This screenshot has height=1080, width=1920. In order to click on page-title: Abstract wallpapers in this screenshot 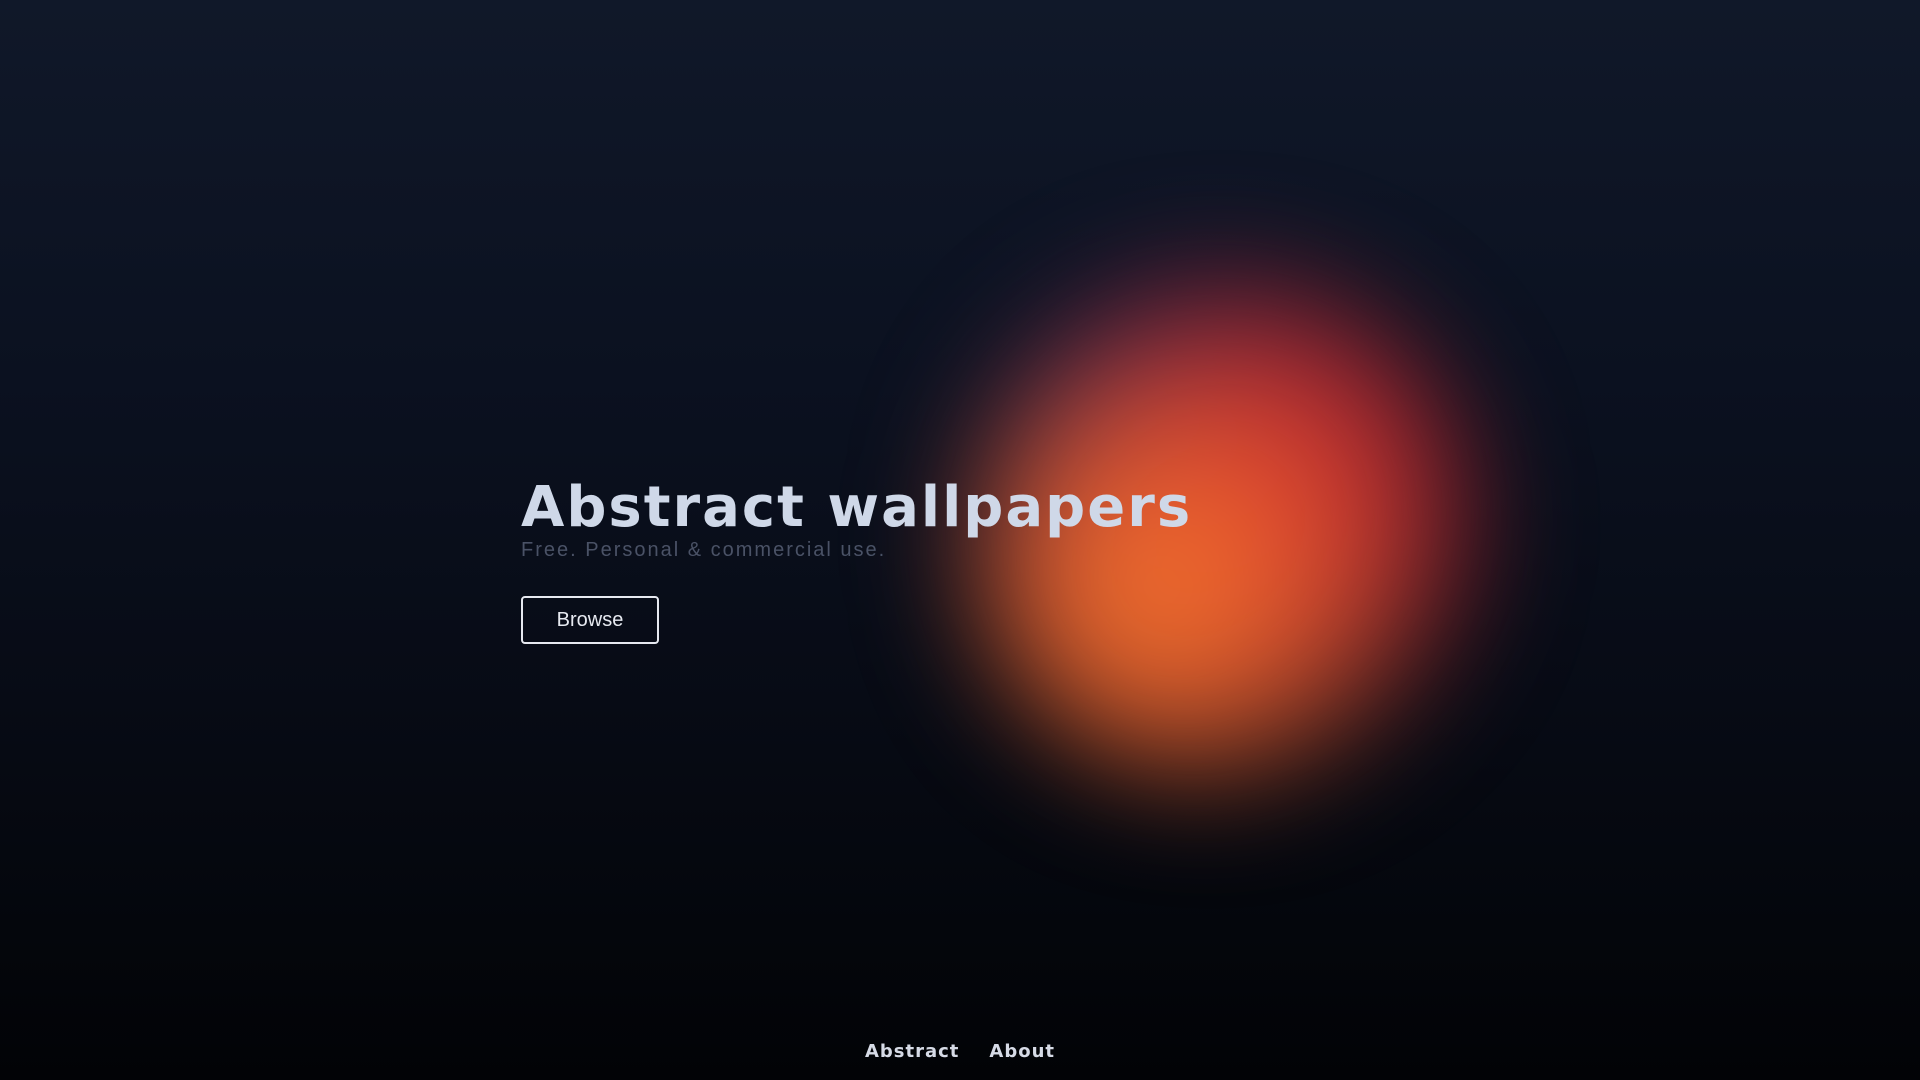, I will do `click(857, 507)`.